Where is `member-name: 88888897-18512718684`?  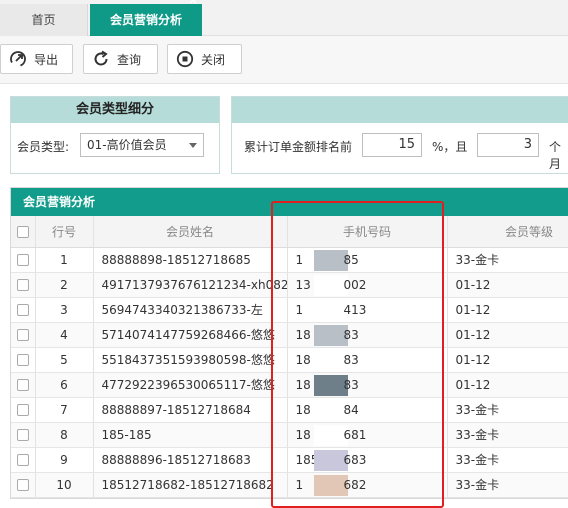
member-name: 88888897-18512718684 is located at coordinates (190, 410).